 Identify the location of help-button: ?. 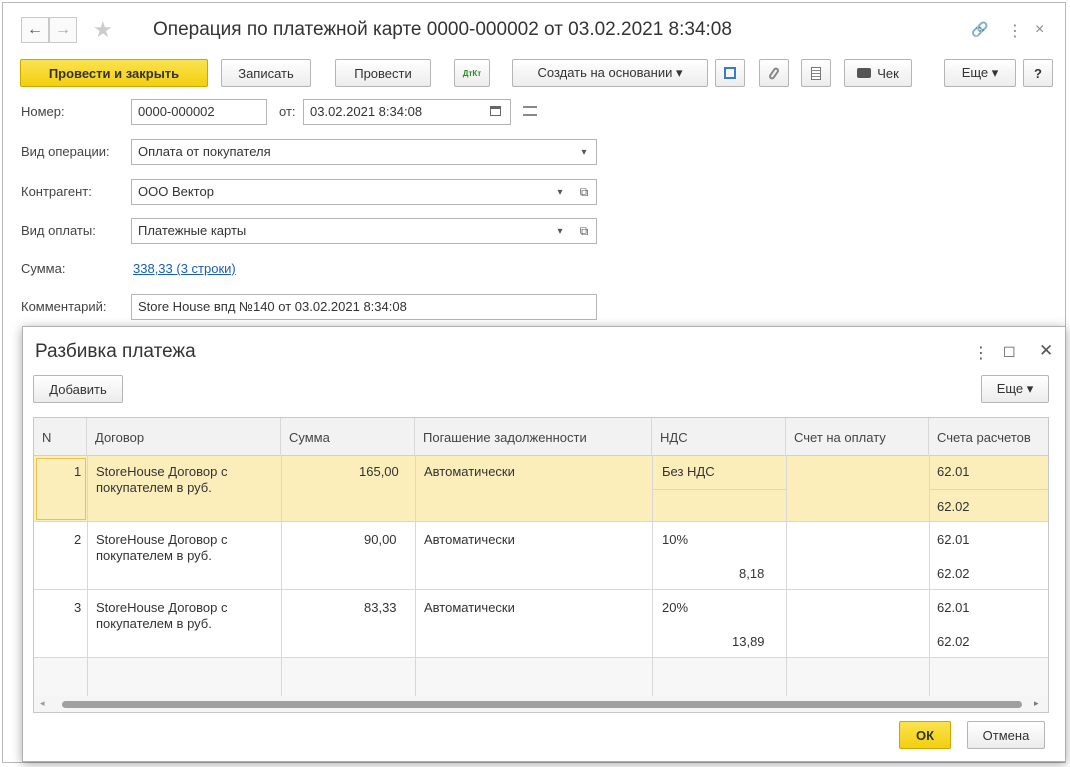
(1038, 73).